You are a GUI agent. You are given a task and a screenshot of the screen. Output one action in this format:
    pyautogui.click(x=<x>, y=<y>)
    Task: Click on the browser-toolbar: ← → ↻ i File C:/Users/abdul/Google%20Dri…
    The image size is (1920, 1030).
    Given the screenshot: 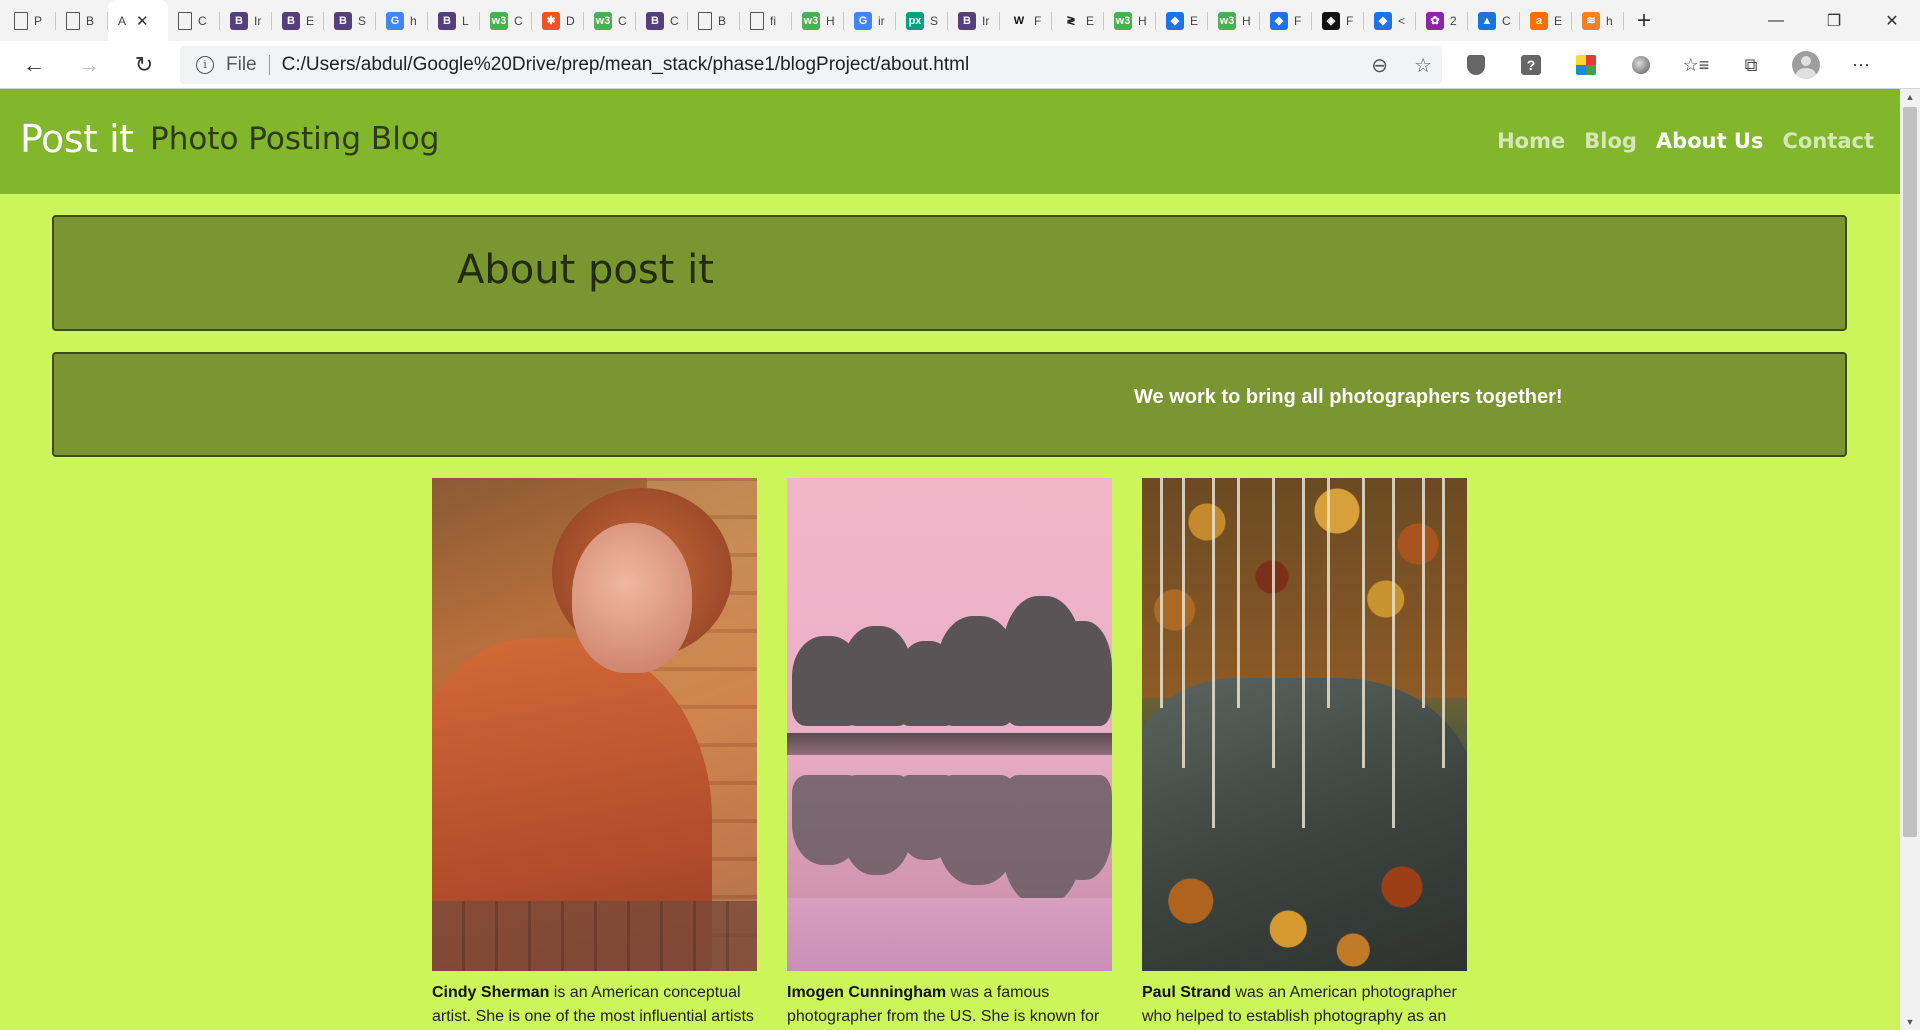 What is the action you would take?
    pyautogui.click(x=960, y=65)
    